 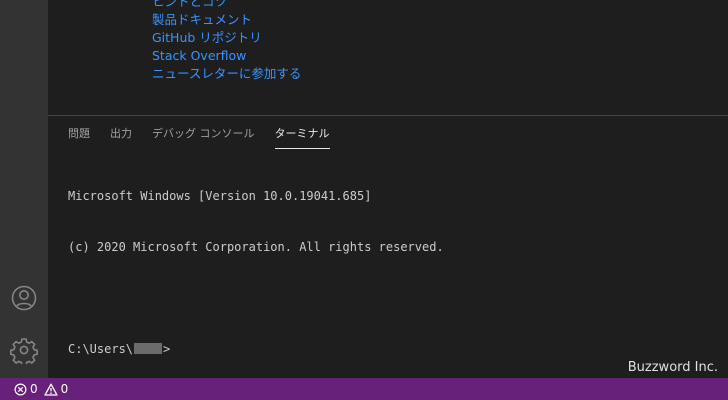 What do you see at coordinates (167, 349) in the screenshot?
I see `prompt-suffix: >` at bounding box center [167, 349].